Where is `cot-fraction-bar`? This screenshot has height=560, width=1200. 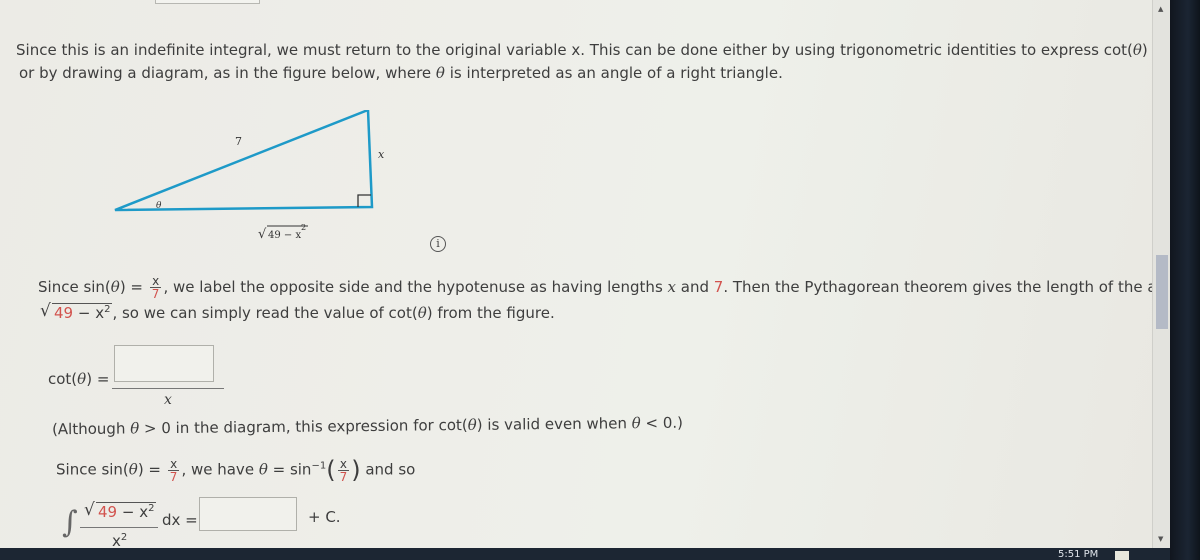 cot-fraction-bar is located at coordinates (168, 388).